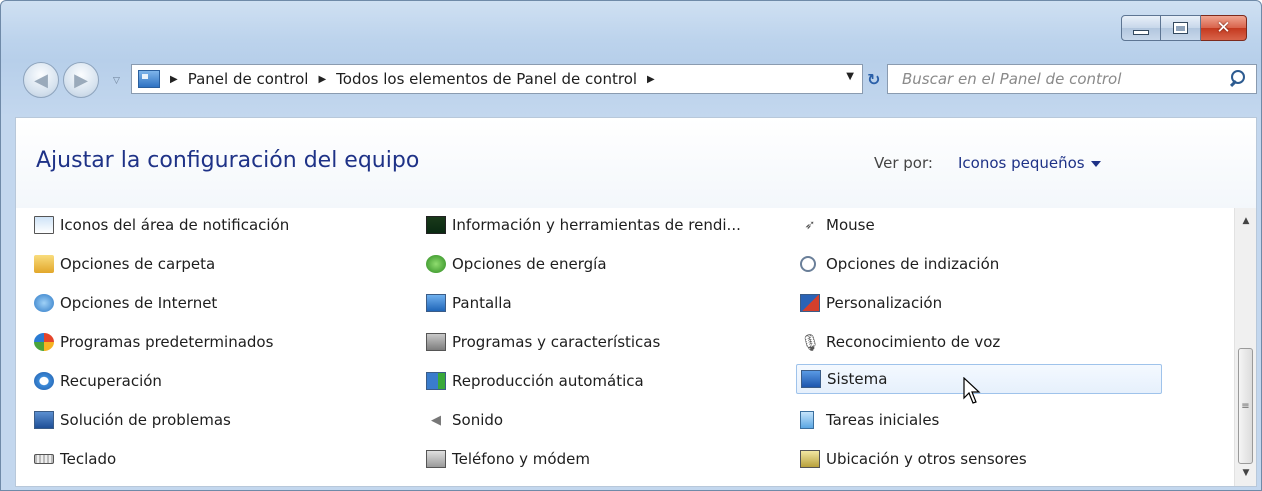 This screenshot has height=491, width=1262. What do you see at coordinates (913, 264) in the screenshot?
I see `item-label: Opciones de indización` at bounding box center [913, 264].